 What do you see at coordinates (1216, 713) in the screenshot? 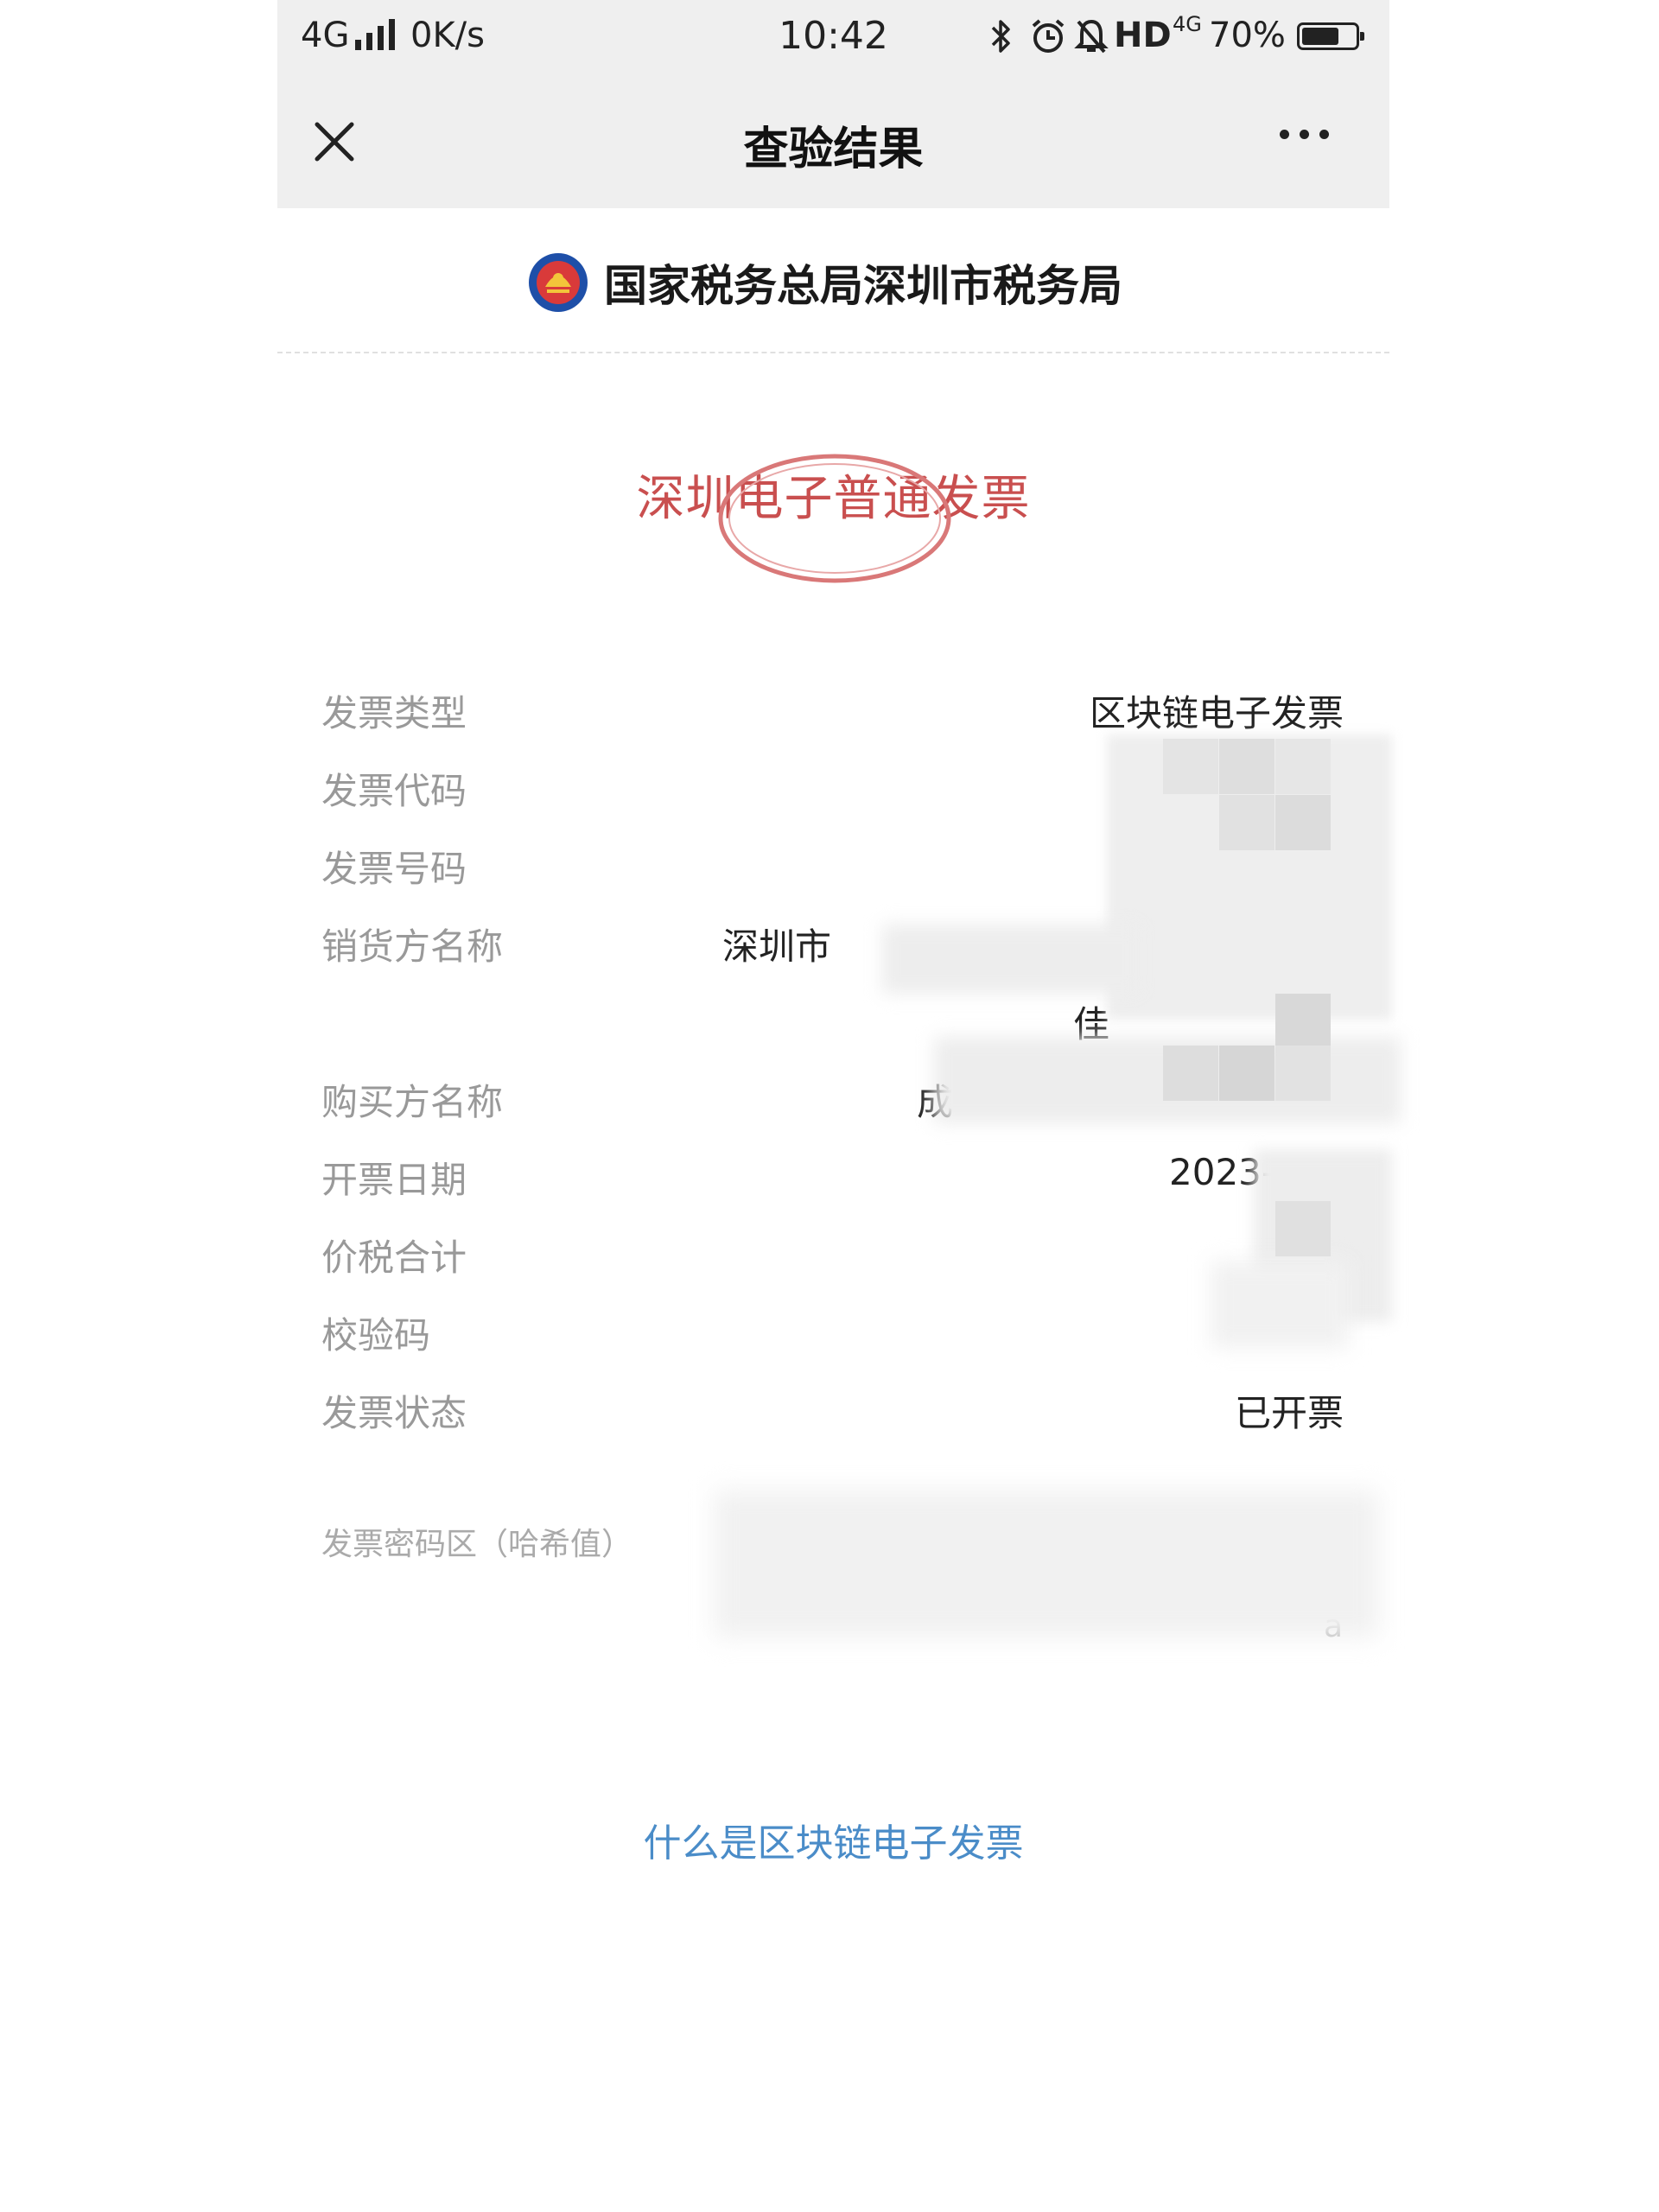
I see `field-value-invoice-type: 区块链电子发票` at bounding box center [1216, 713].